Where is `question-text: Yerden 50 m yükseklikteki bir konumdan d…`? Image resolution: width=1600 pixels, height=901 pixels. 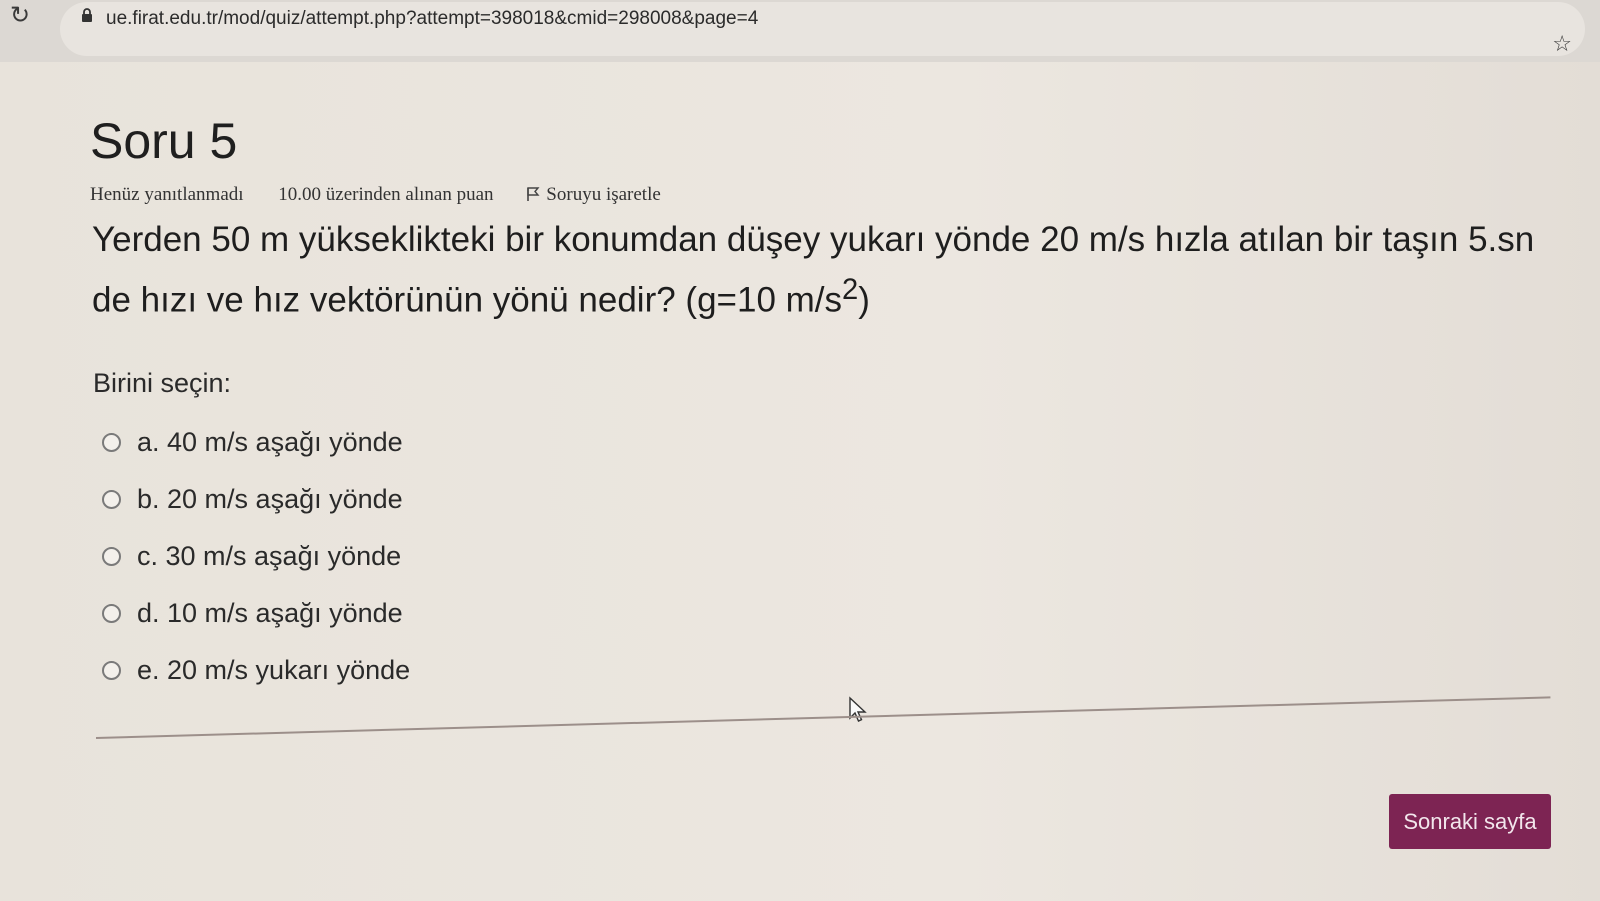
question-text: Yerden 50 m yükseklikteki bir konumdan d… is located at coordinates (827, 270).